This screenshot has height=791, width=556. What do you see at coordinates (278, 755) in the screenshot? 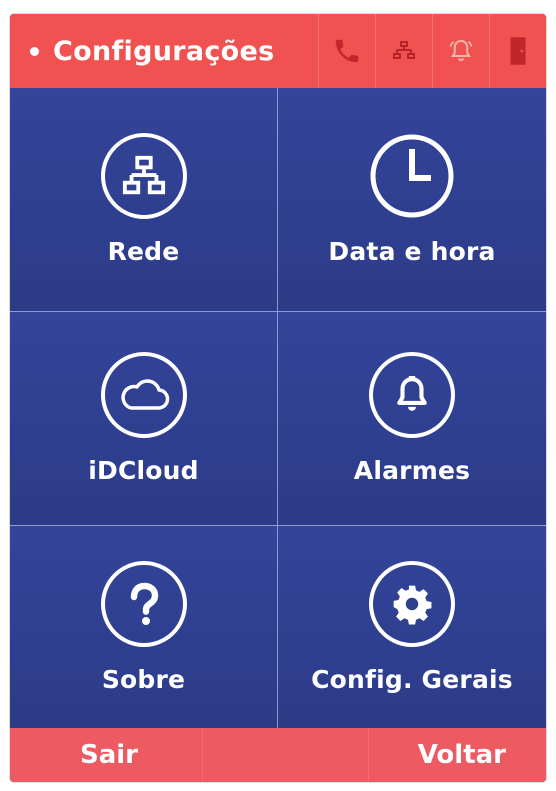
I see `footer-bar: Sair Voltar` at bounding box center [278, 755].